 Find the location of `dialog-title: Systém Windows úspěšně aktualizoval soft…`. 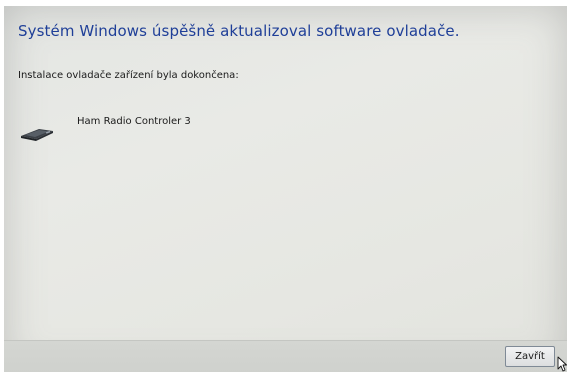

dialog-title: Systém Windows úspěšně aktualizoval soft… is located at coordinates (239, 31).